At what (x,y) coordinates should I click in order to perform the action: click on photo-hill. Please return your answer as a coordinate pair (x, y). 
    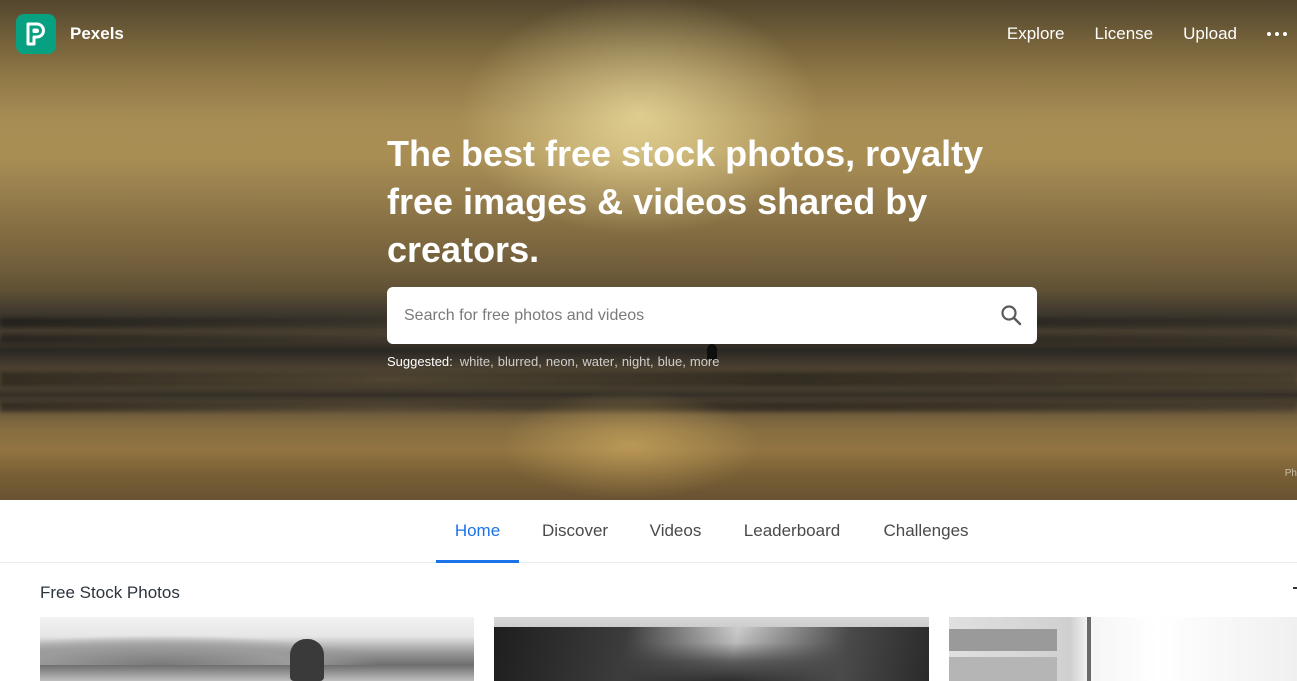
    Looking at the image, I should click on (257, 650).